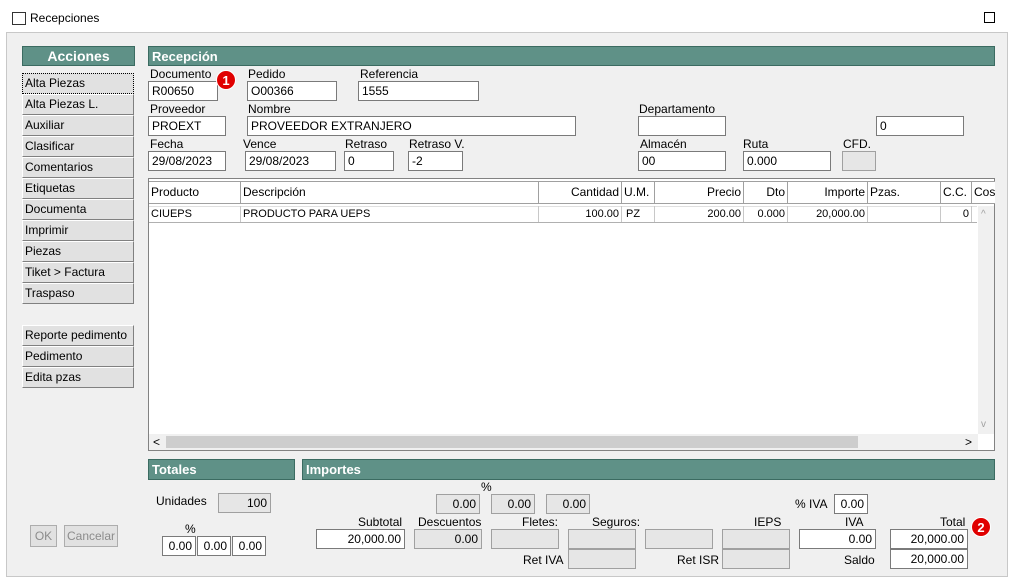 Image resolution: width=1014 pixels, height=583 pixels. Describe the element at coordinates (638, 192) in the screenshot. I see `col-header-um: U.M.` at that location.